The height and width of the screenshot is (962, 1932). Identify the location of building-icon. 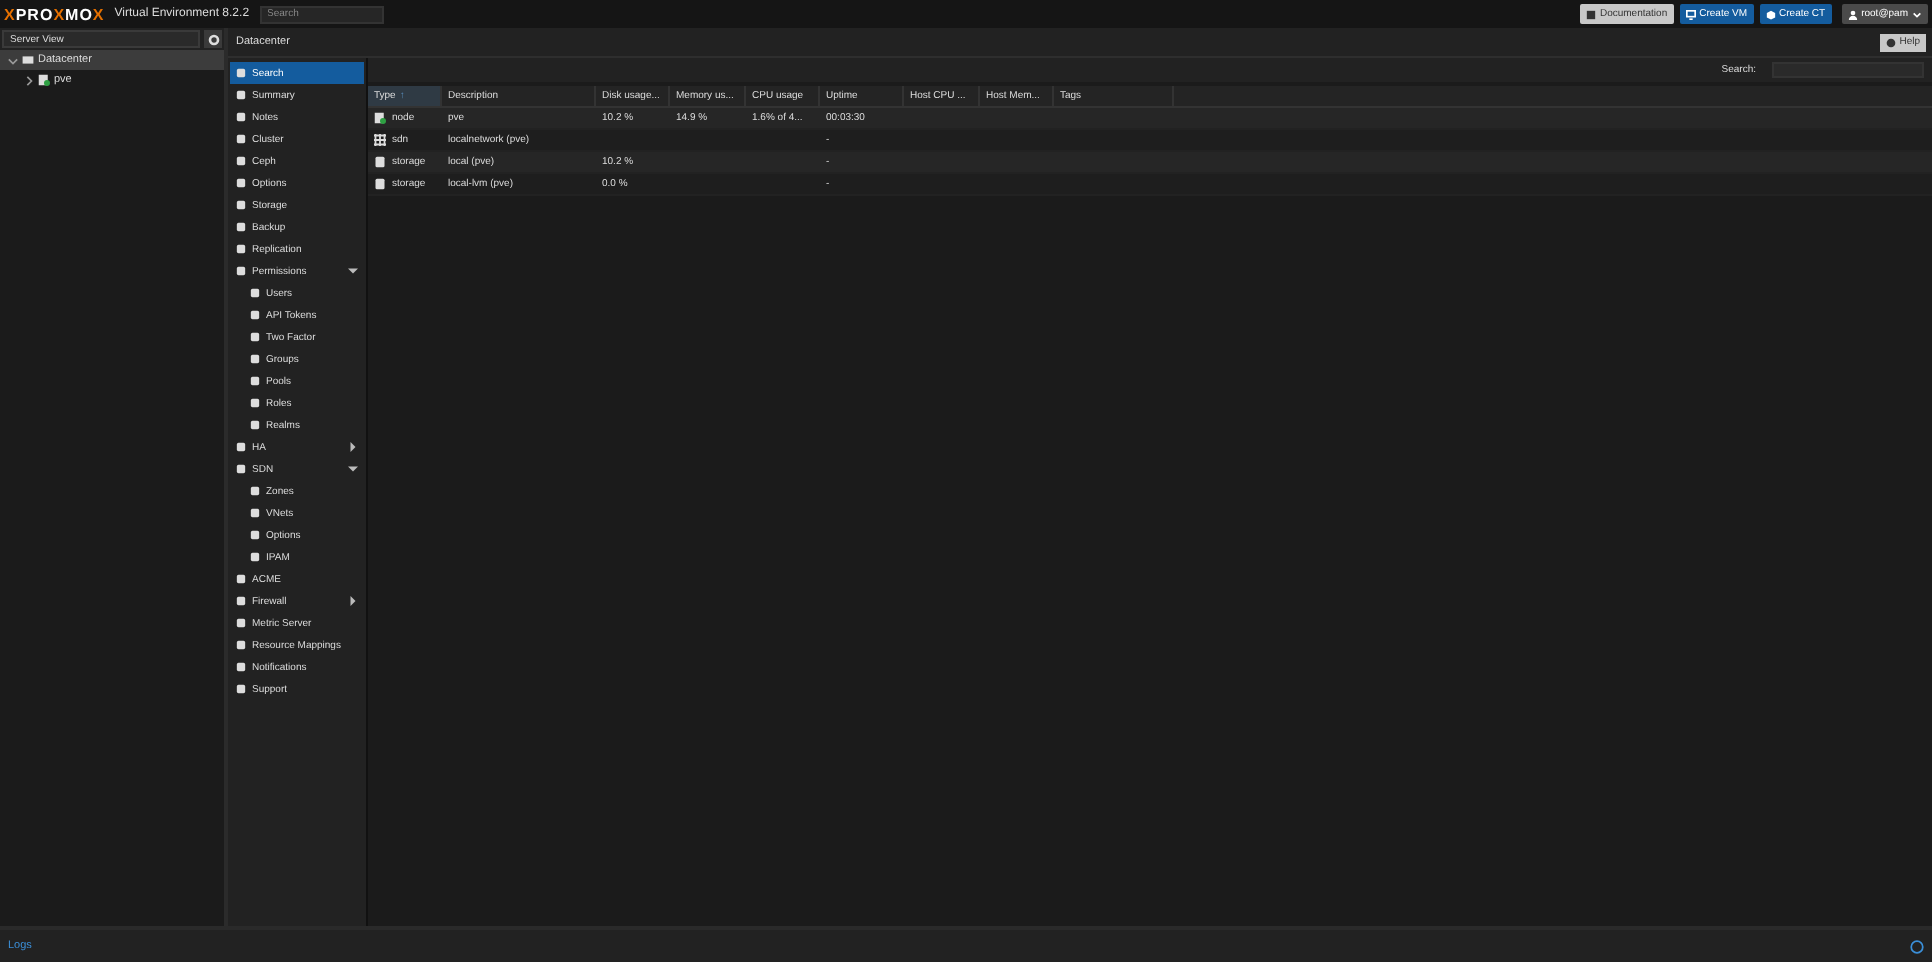
(28, 60).